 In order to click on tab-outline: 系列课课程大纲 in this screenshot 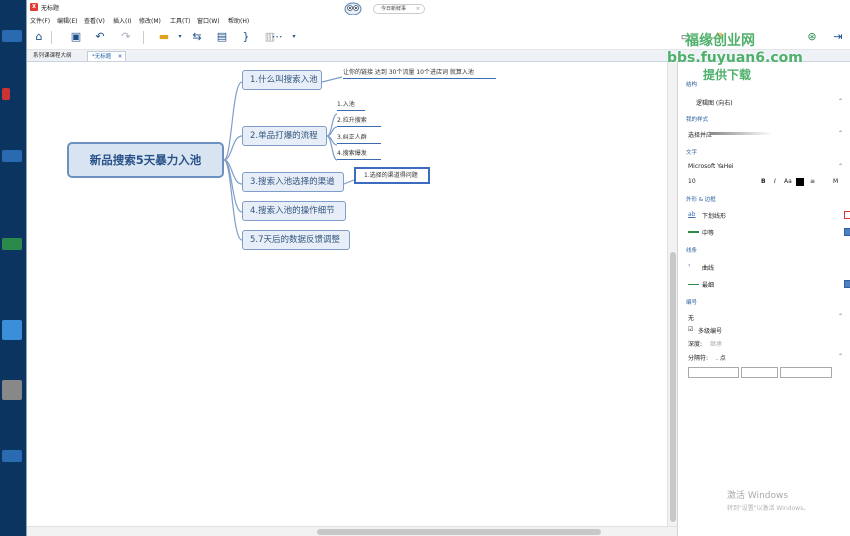, I will do `click(52, 56)`.